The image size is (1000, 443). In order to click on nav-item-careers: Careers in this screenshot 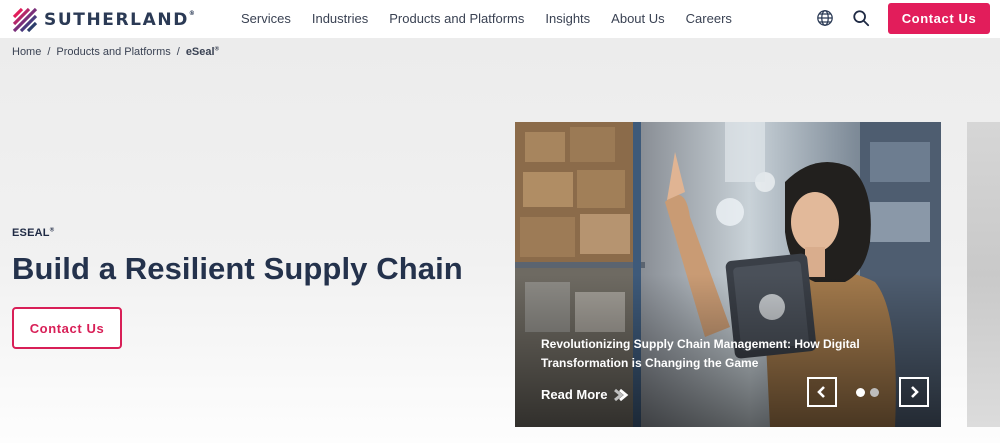, I will do `click(709, 18)`.